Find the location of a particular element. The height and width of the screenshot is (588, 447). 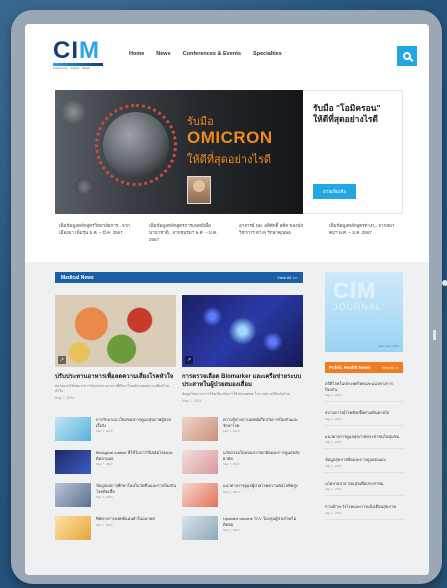

ph-item-title: สถานการณ์โรคติดเชื้อทางเดินหายใจ is located at coordinates (364, 413).